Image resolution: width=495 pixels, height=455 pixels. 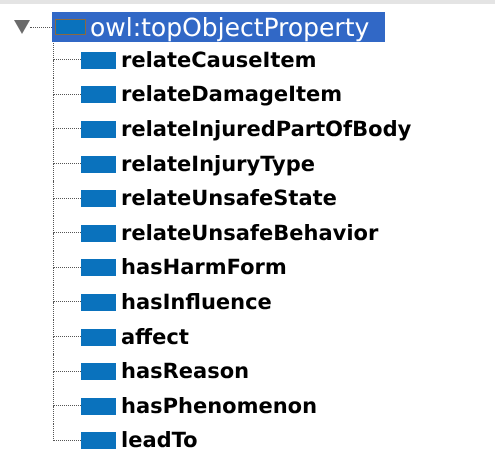 What do you see at coordinates (229, 199) in the screenshot?
I see `tree-item-label: relateUnsafeState` at bounding box center [229, 199].